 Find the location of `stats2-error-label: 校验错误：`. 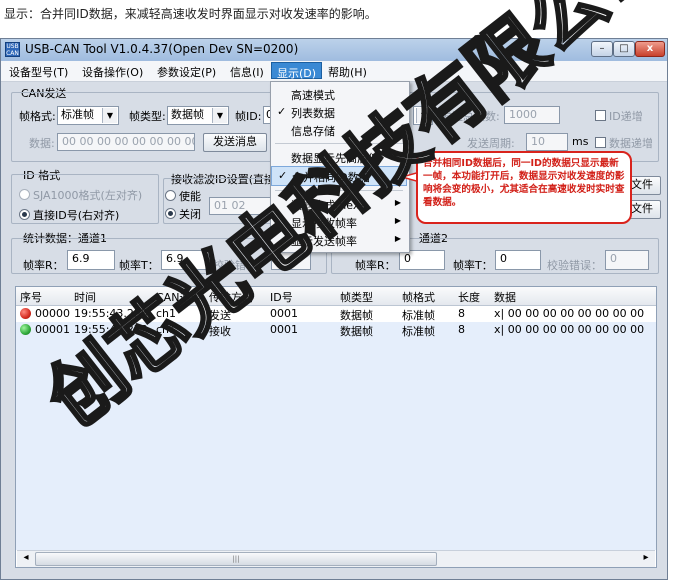

stats2-error-label: 校验错误： is located at coordinates (574, 265).